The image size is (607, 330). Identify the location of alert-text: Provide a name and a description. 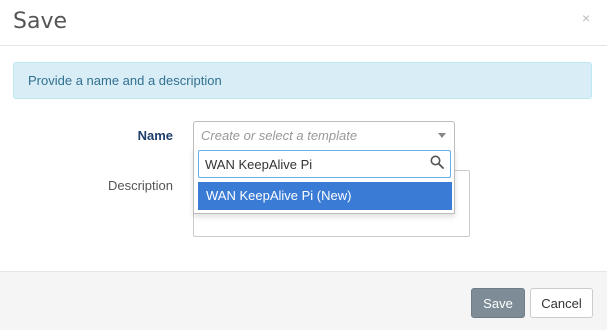
(125, 80).